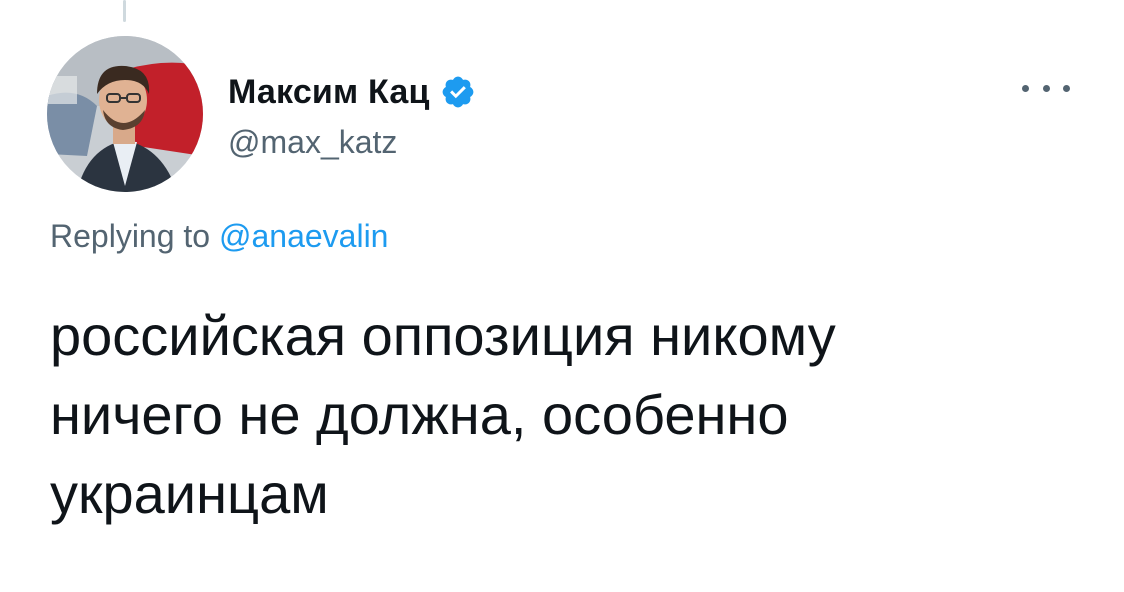 The width and height of the screenshot is (1124, 592). I want to click on reply-mention-link: @anaevalin, so click(303, 236).